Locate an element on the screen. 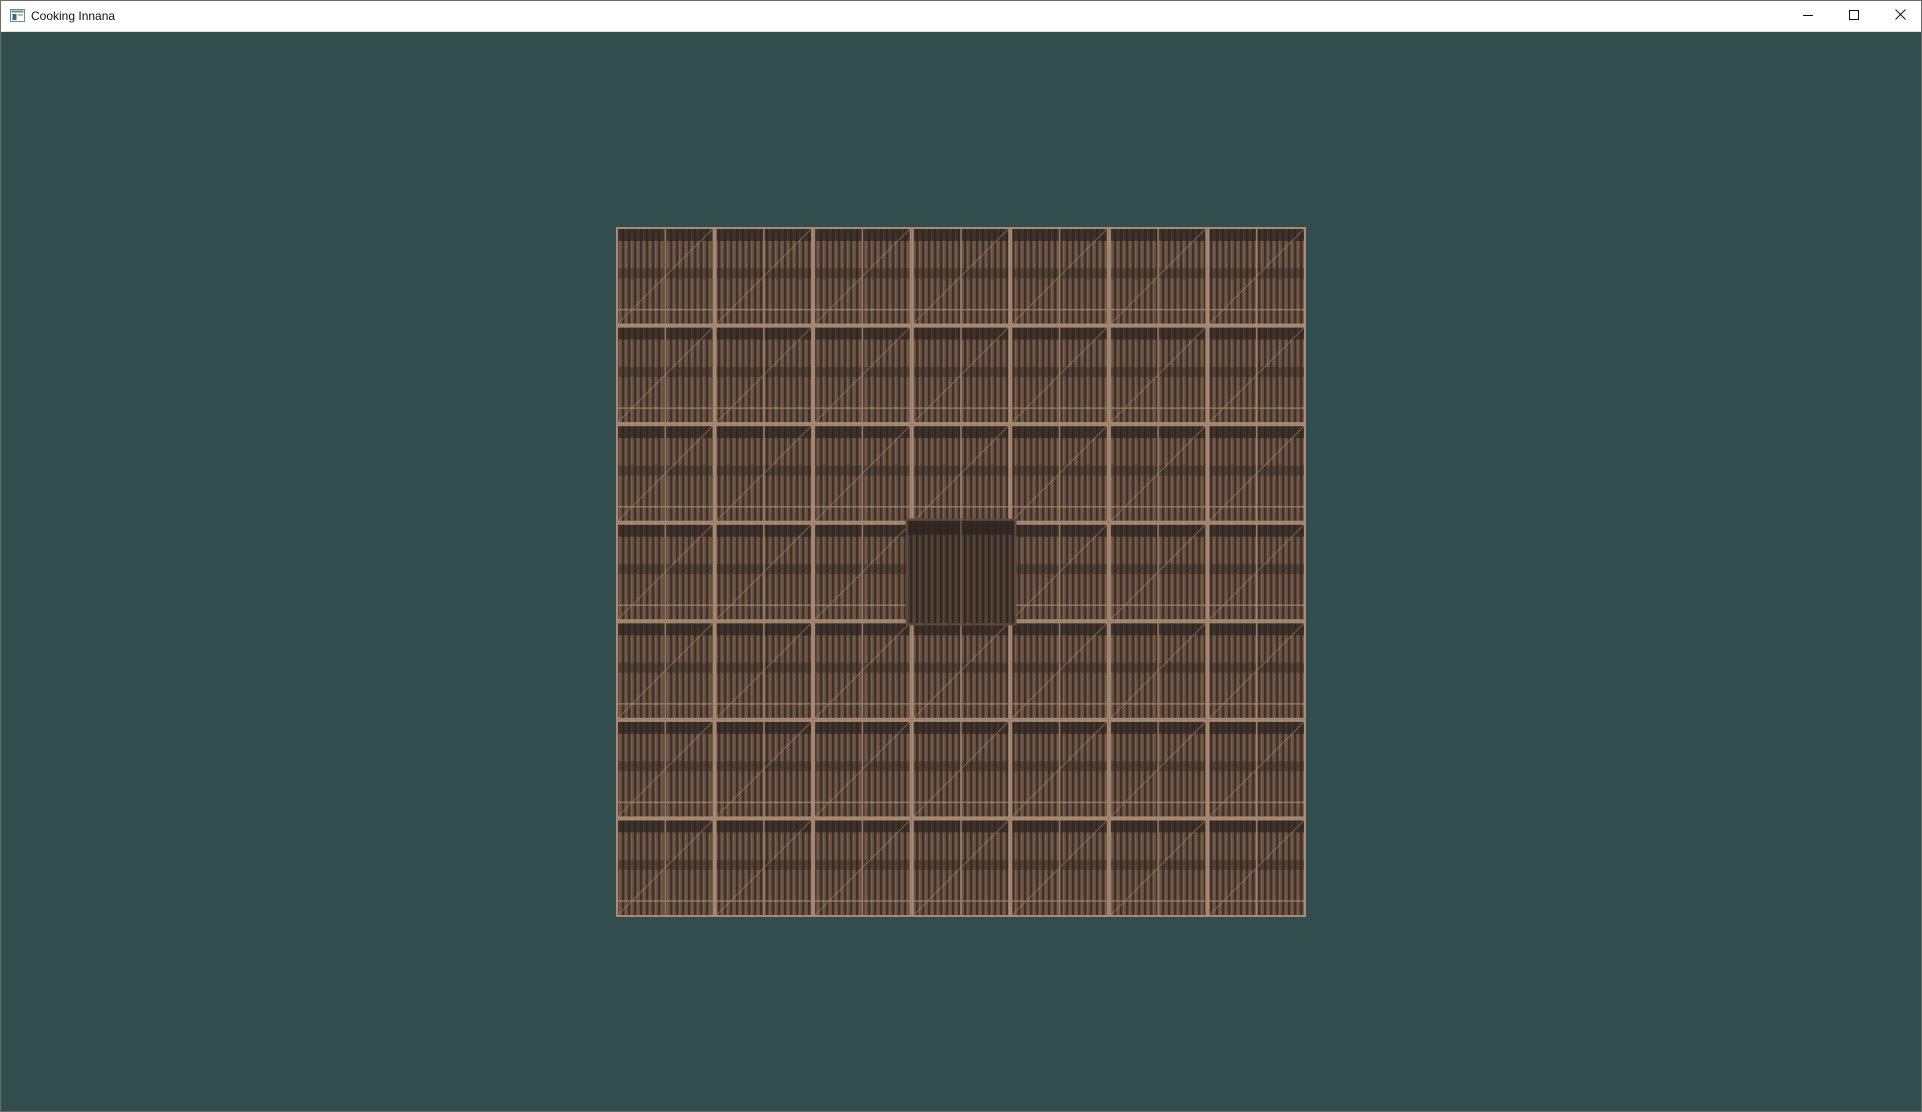 The height and width of the screenshot is (1112, 1922). window-title: Cooking Innana is located at coordinates (73, 16).